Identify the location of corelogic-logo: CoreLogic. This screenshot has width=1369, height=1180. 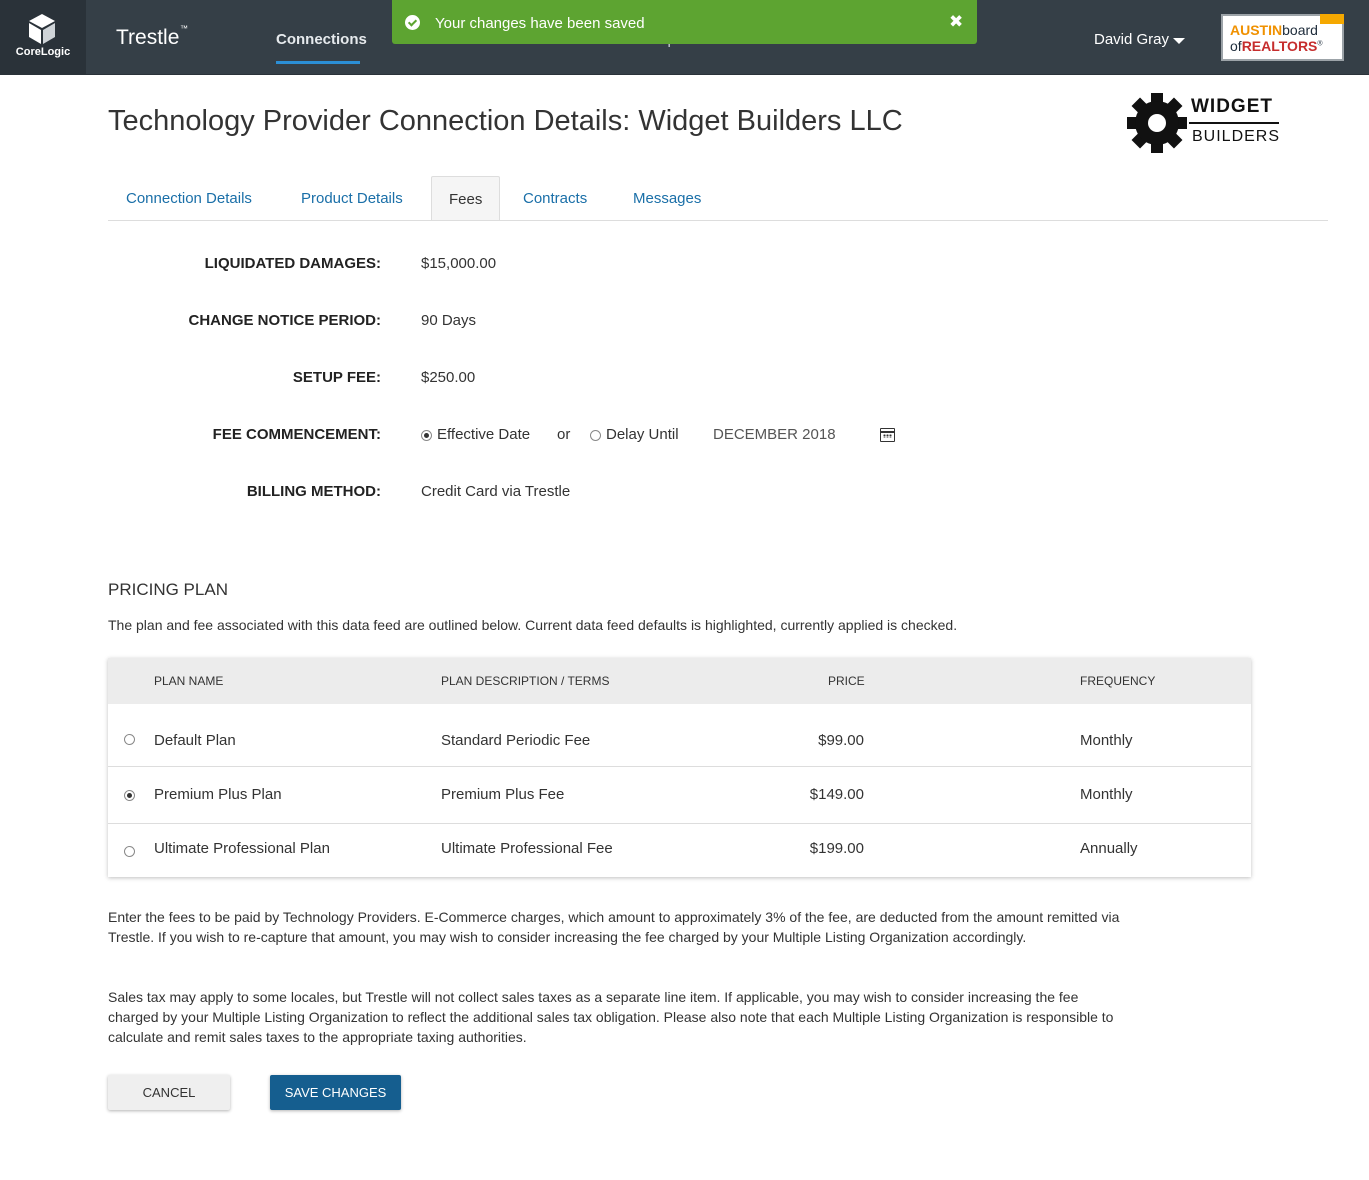
(43, 37).